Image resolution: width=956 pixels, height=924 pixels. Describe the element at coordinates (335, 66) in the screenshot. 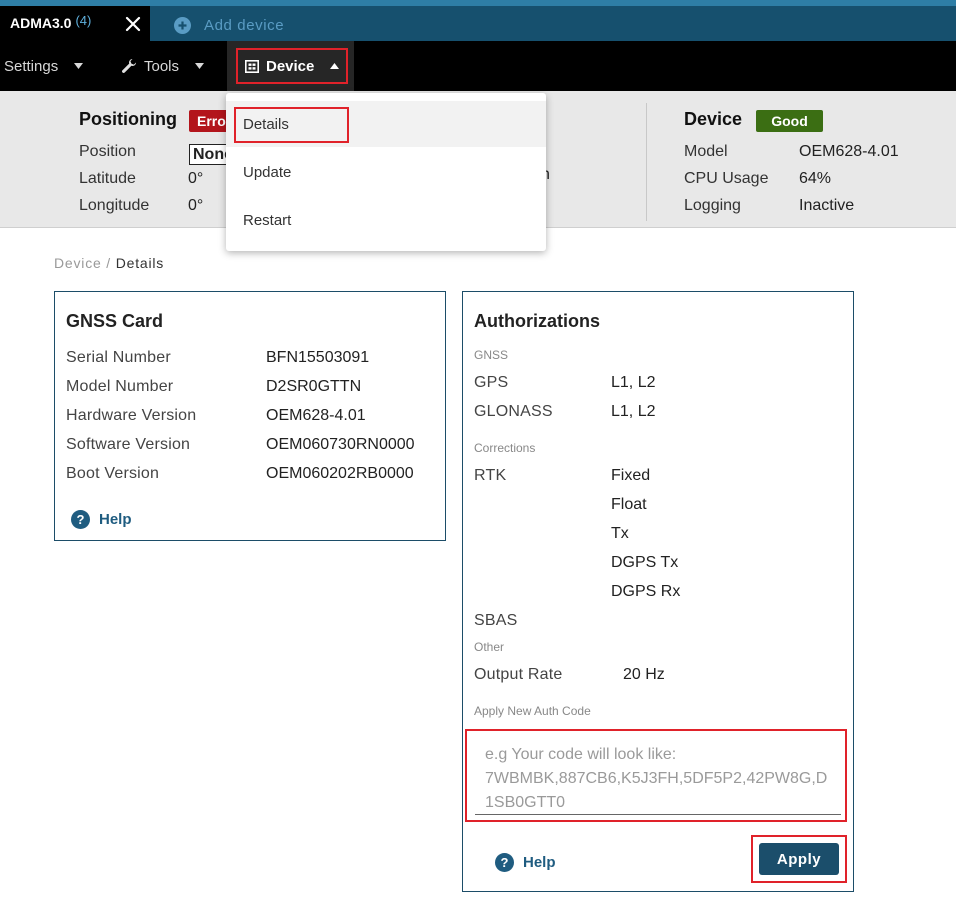

I see `chevron-up-icon` at that location.